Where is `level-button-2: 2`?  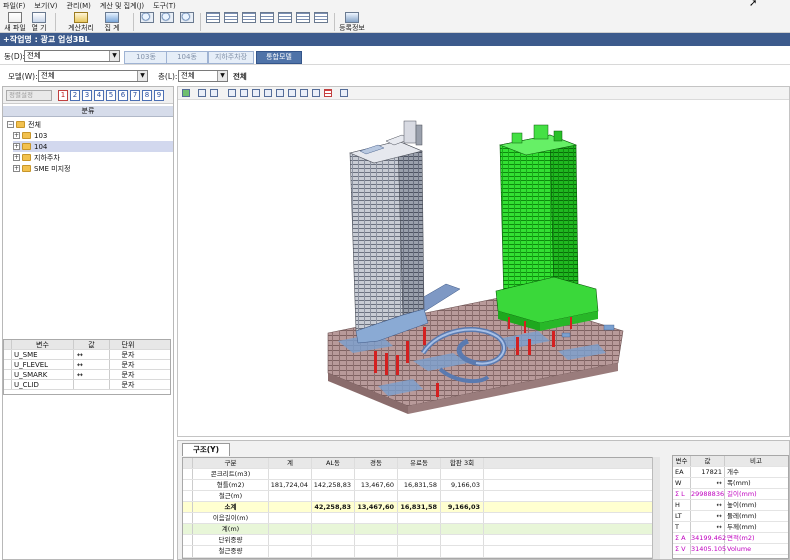
level-button-2: 2 is located at coordinates (75, 95).